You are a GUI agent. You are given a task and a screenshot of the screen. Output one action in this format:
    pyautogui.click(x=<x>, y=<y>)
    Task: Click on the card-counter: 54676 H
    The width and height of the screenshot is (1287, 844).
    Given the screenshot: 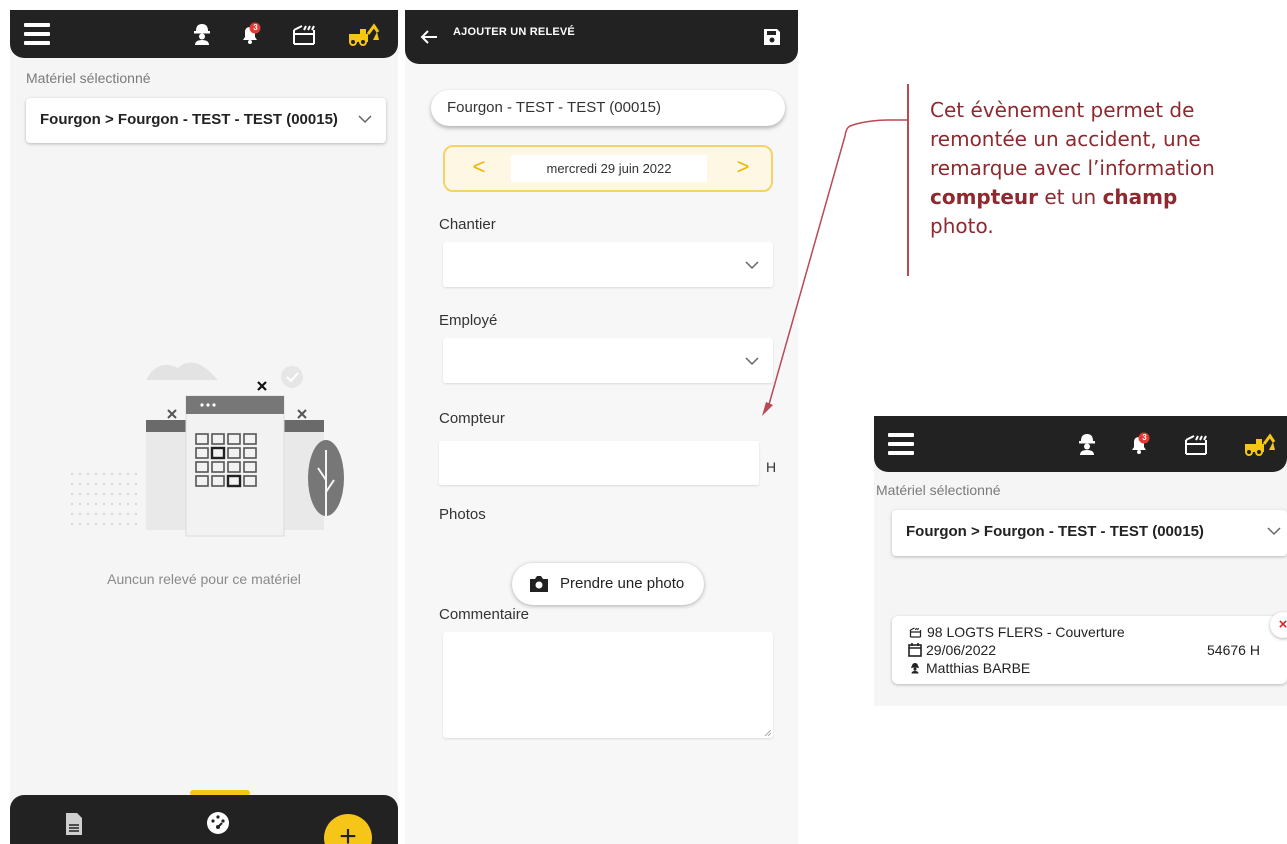 What is the action you would take?
    pyautogui.click(x=1233, y=650)
    